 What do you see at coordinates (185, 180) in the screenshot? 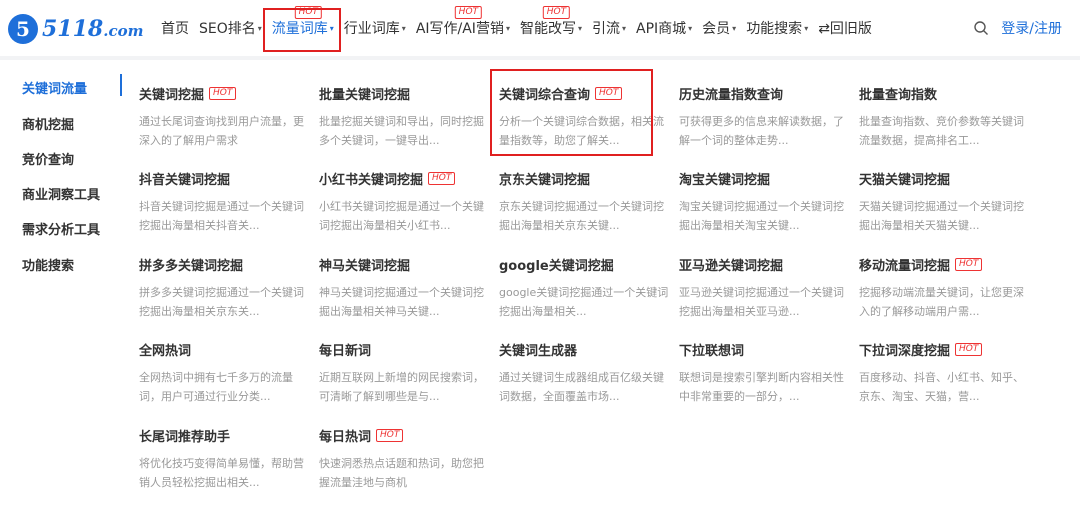
I see `tool-card-title-text: 抖音关键词挖掘` at bounding box center [185, 180].